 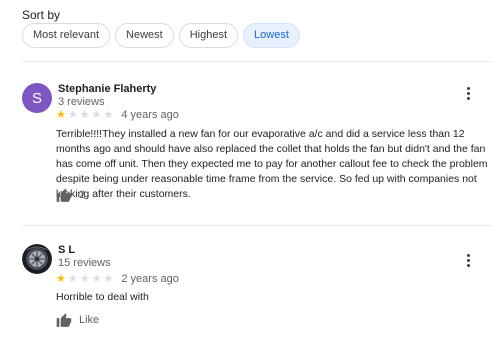 What do you see at coordinates (66, 250) in the screenshot?
I see `review-author: S L` at bounding box center [66, 250].